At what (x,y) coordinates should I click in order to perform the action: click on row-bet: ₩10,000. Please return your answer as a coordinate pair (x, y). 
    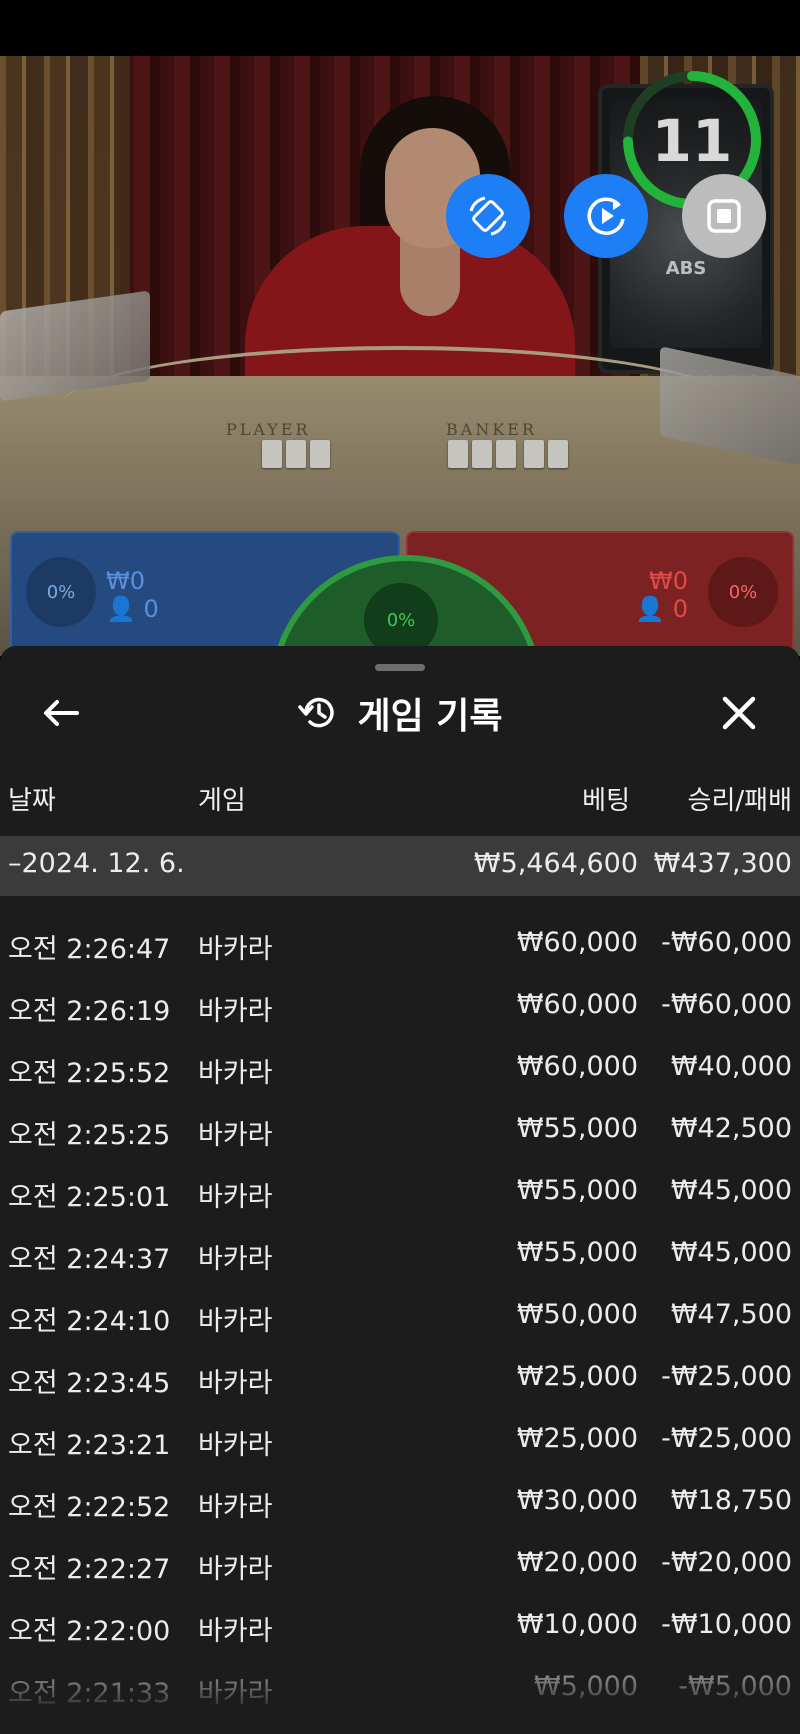
    Looking at the image, I should click on (577, 1624).